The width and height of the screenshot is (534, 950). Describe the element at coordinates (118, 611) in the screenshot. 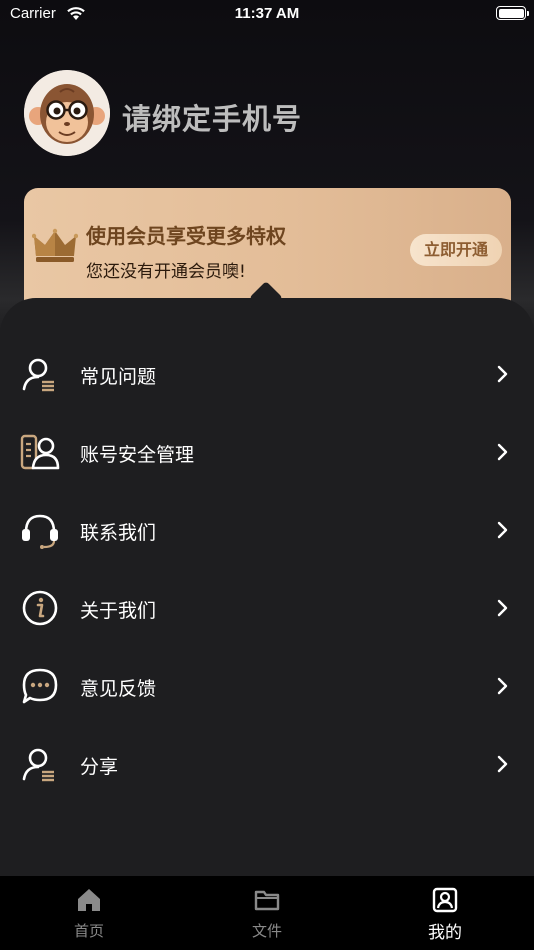

I see `menu-item-label: 关于我们` at that location.